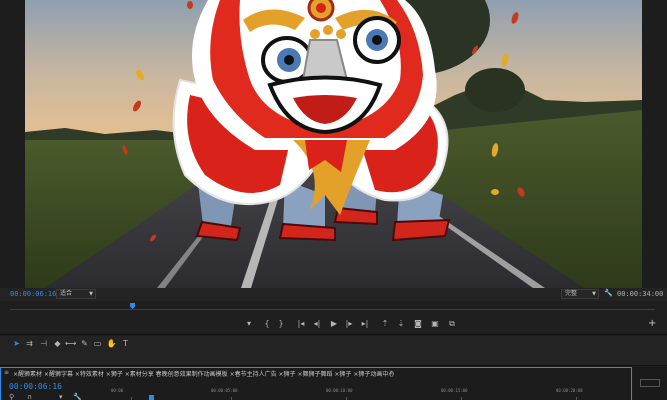 This screenshot has width=667, height=400. Describe the element at coordinates (57, 344) in the screenshot. I see `razor-tool-icon: ◆` at that location.